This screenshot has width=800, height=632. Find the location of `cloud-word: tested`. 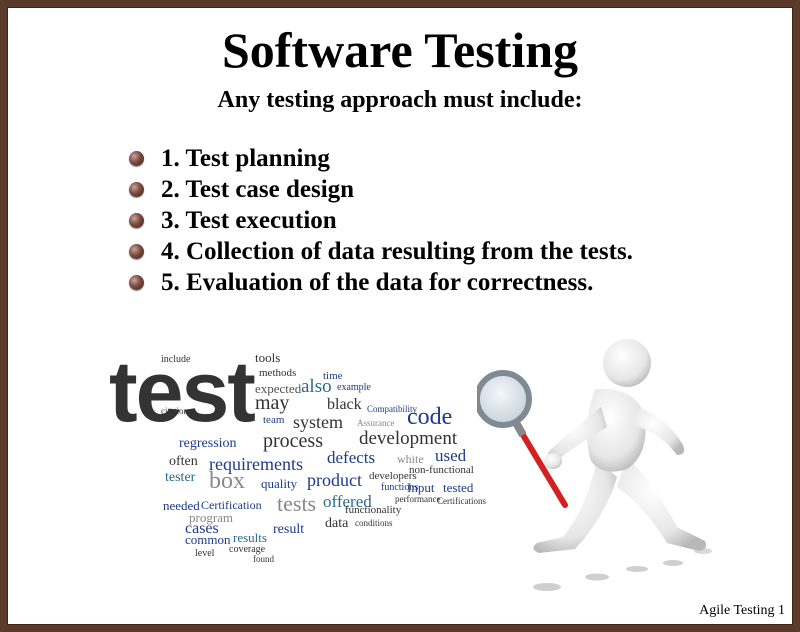

cloud-word: tested is located at coordinates (458, 487).